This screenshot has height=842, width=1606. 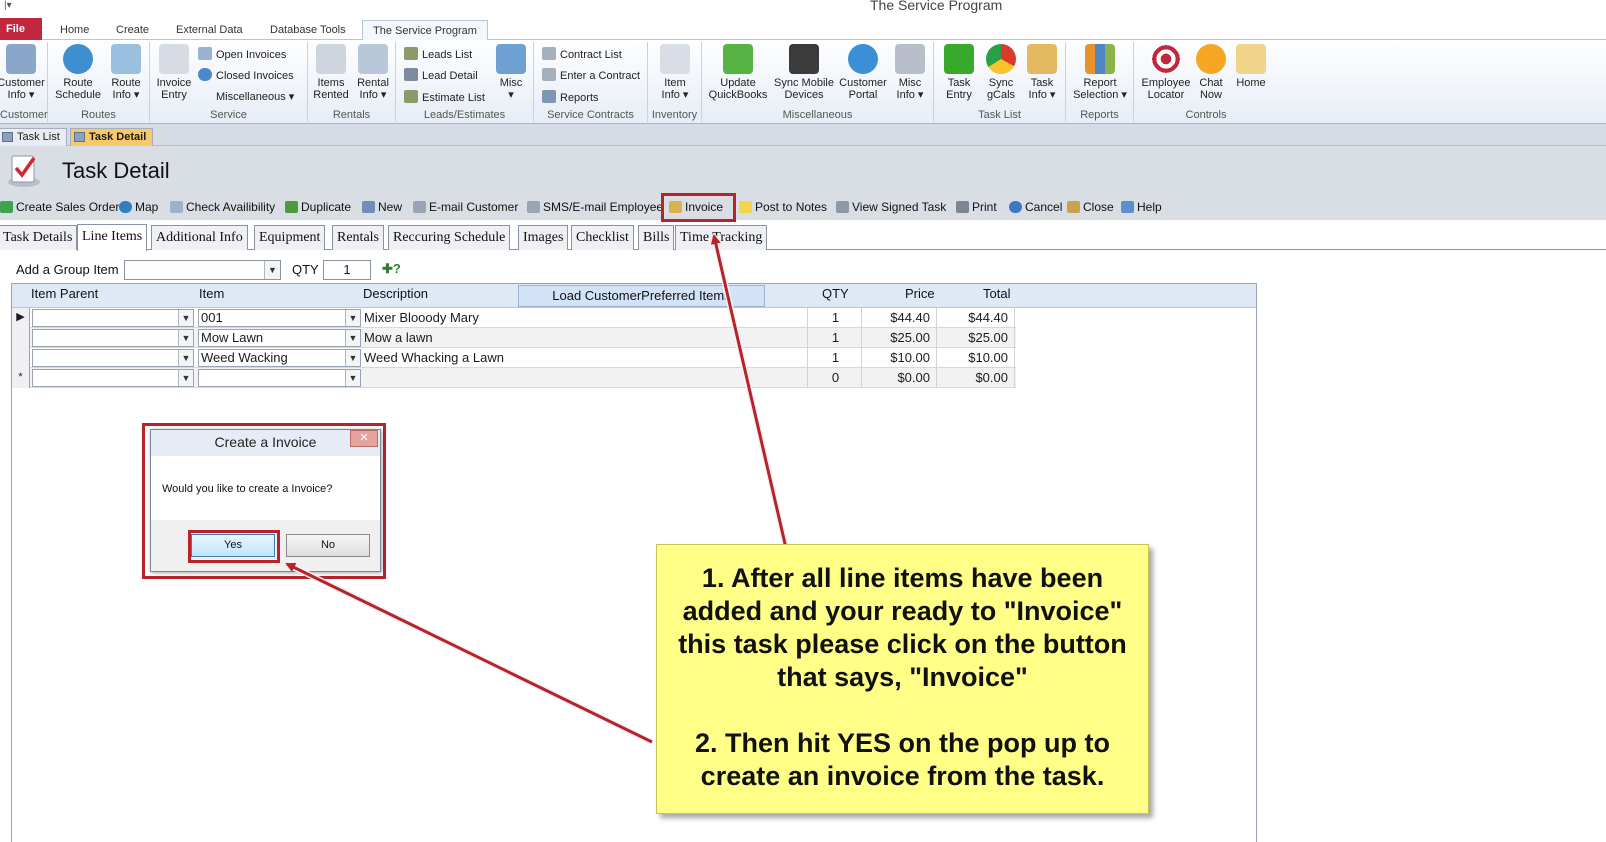 I want to click on post-to-notes-button: Post to Notes, so click(x=783, y=207).